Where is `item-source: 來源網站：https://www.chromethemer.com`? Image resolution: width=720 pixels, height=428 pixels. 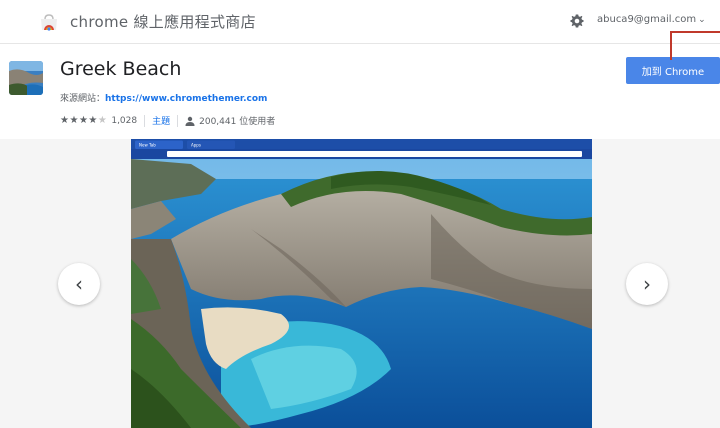 item-source: 來源網站：https://www.chromethemer.com is located at coordinates (163, 97).